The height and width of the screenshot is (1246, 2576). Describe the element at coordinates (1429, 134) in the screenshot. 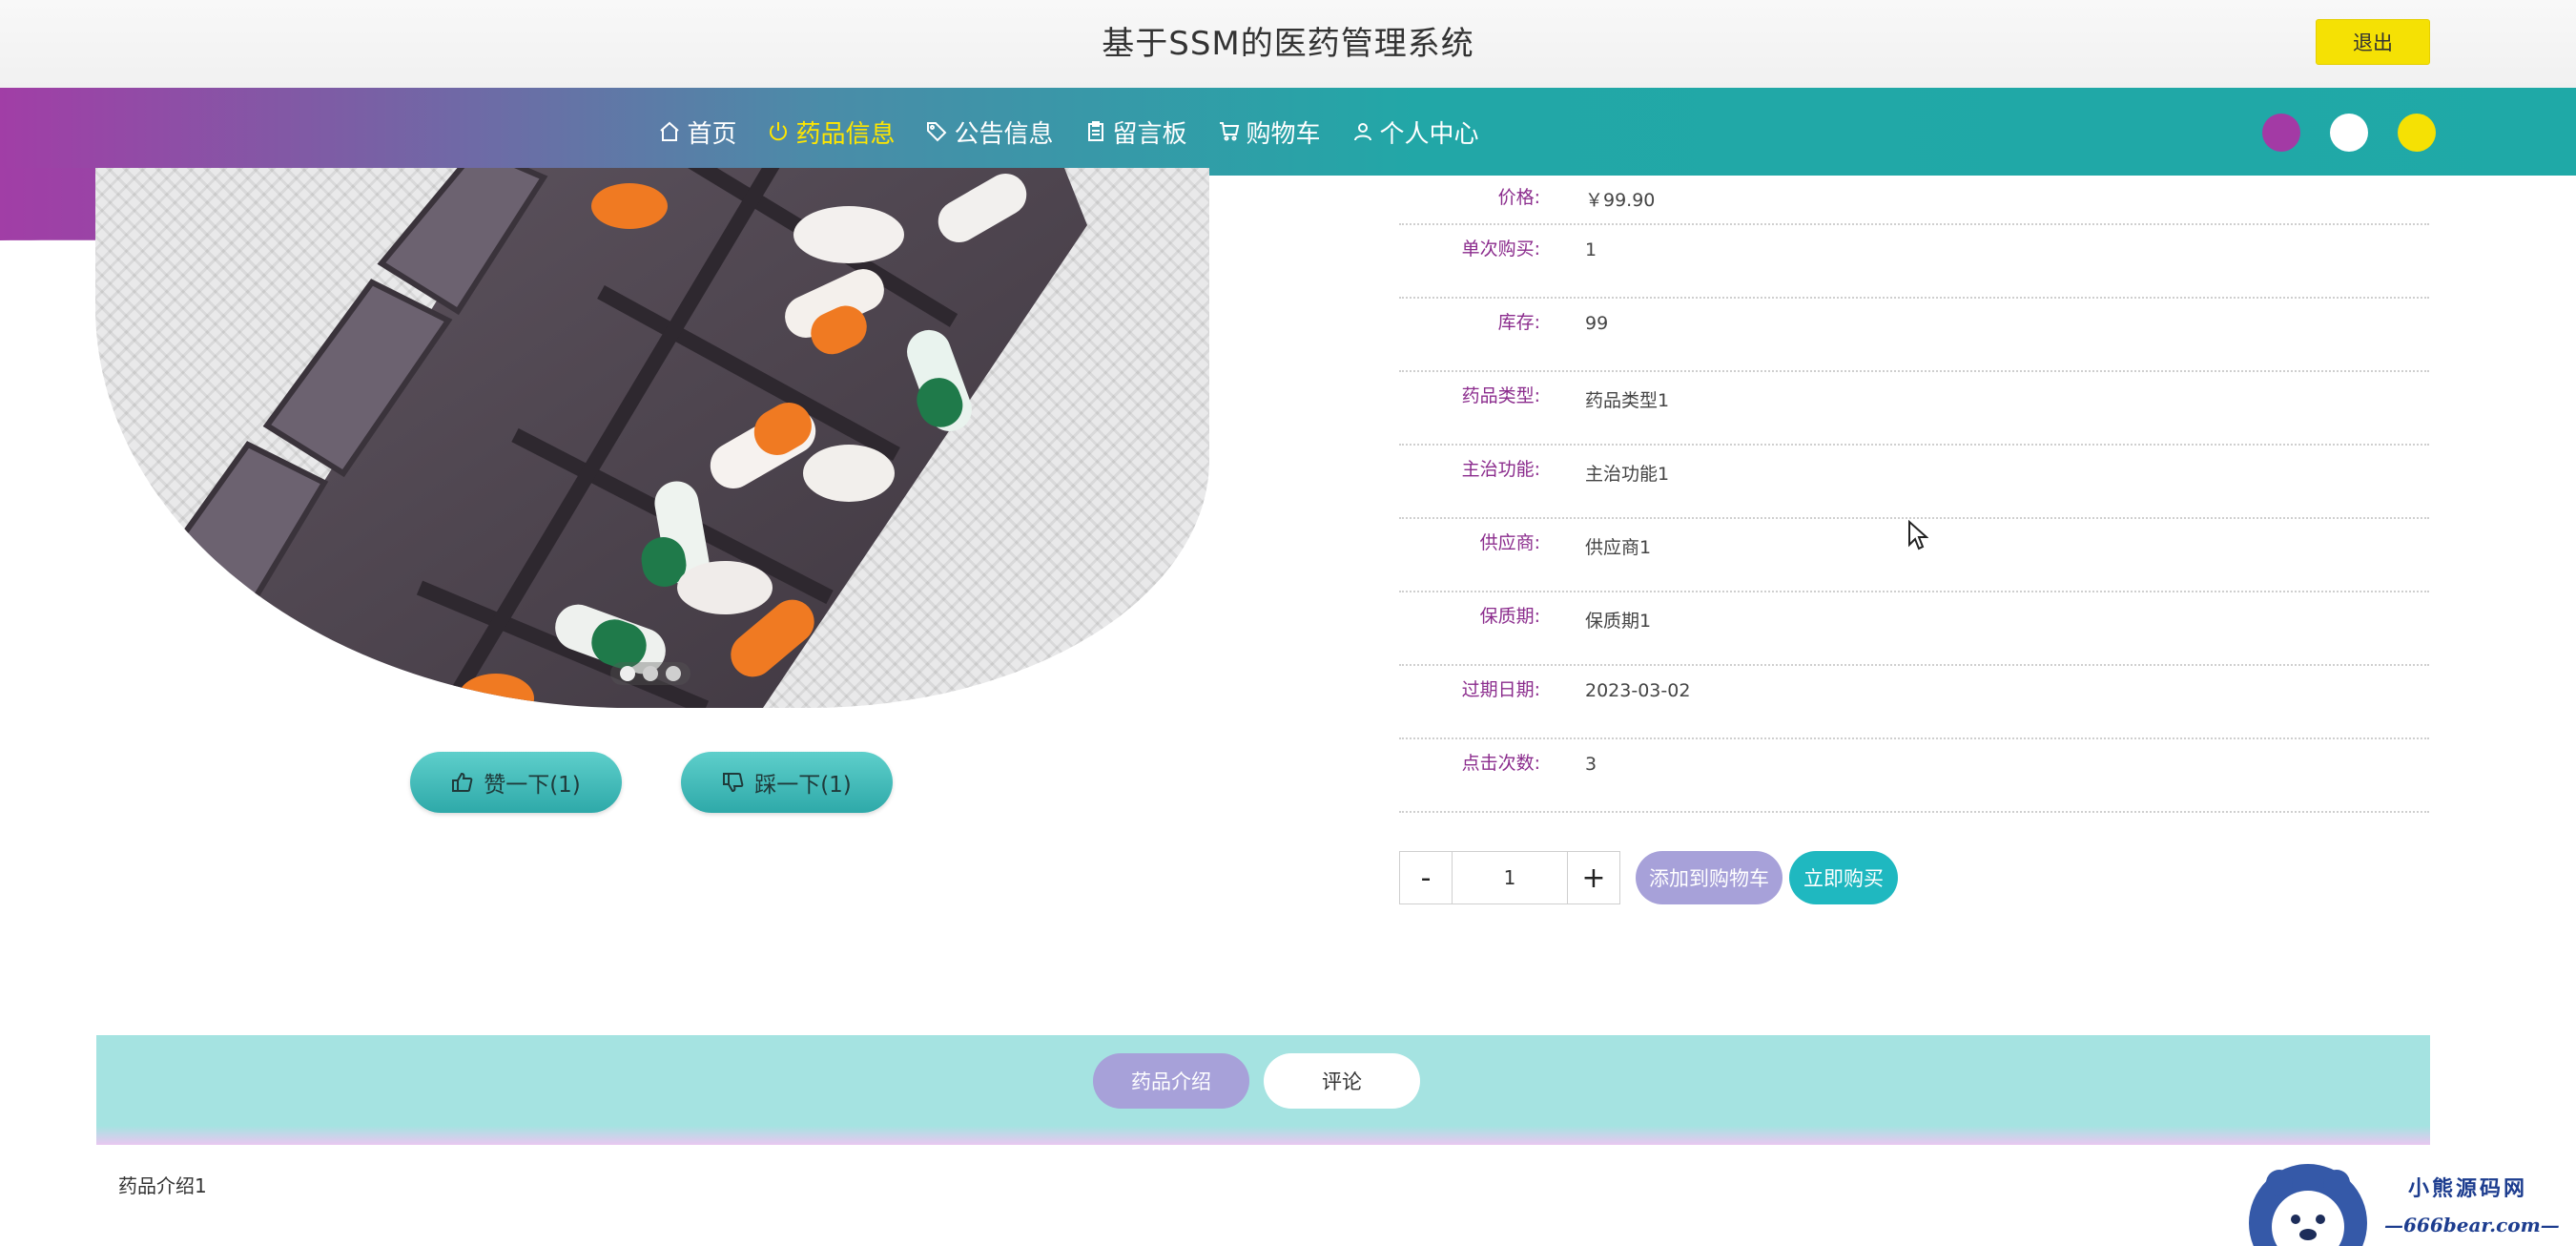

I see `nav-label: 个人中心` at that location.